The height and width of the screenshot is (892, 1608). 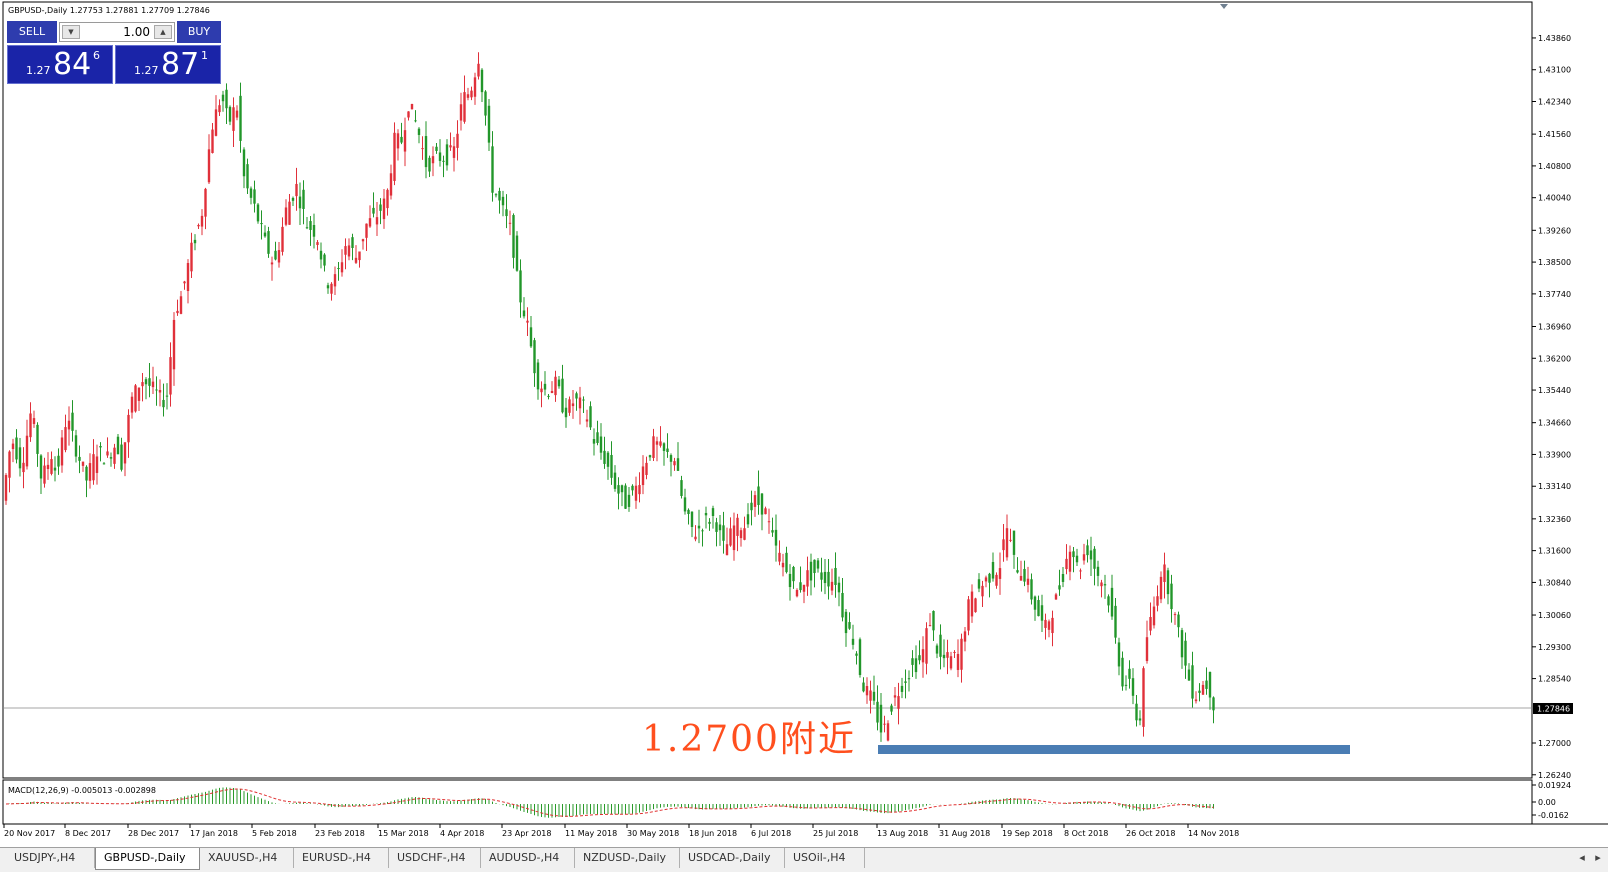 What do you see at coordinates (71, 32) in the screenshot?
I see `lot-decrease-icon: ▼` at bounding box center [71, 32].